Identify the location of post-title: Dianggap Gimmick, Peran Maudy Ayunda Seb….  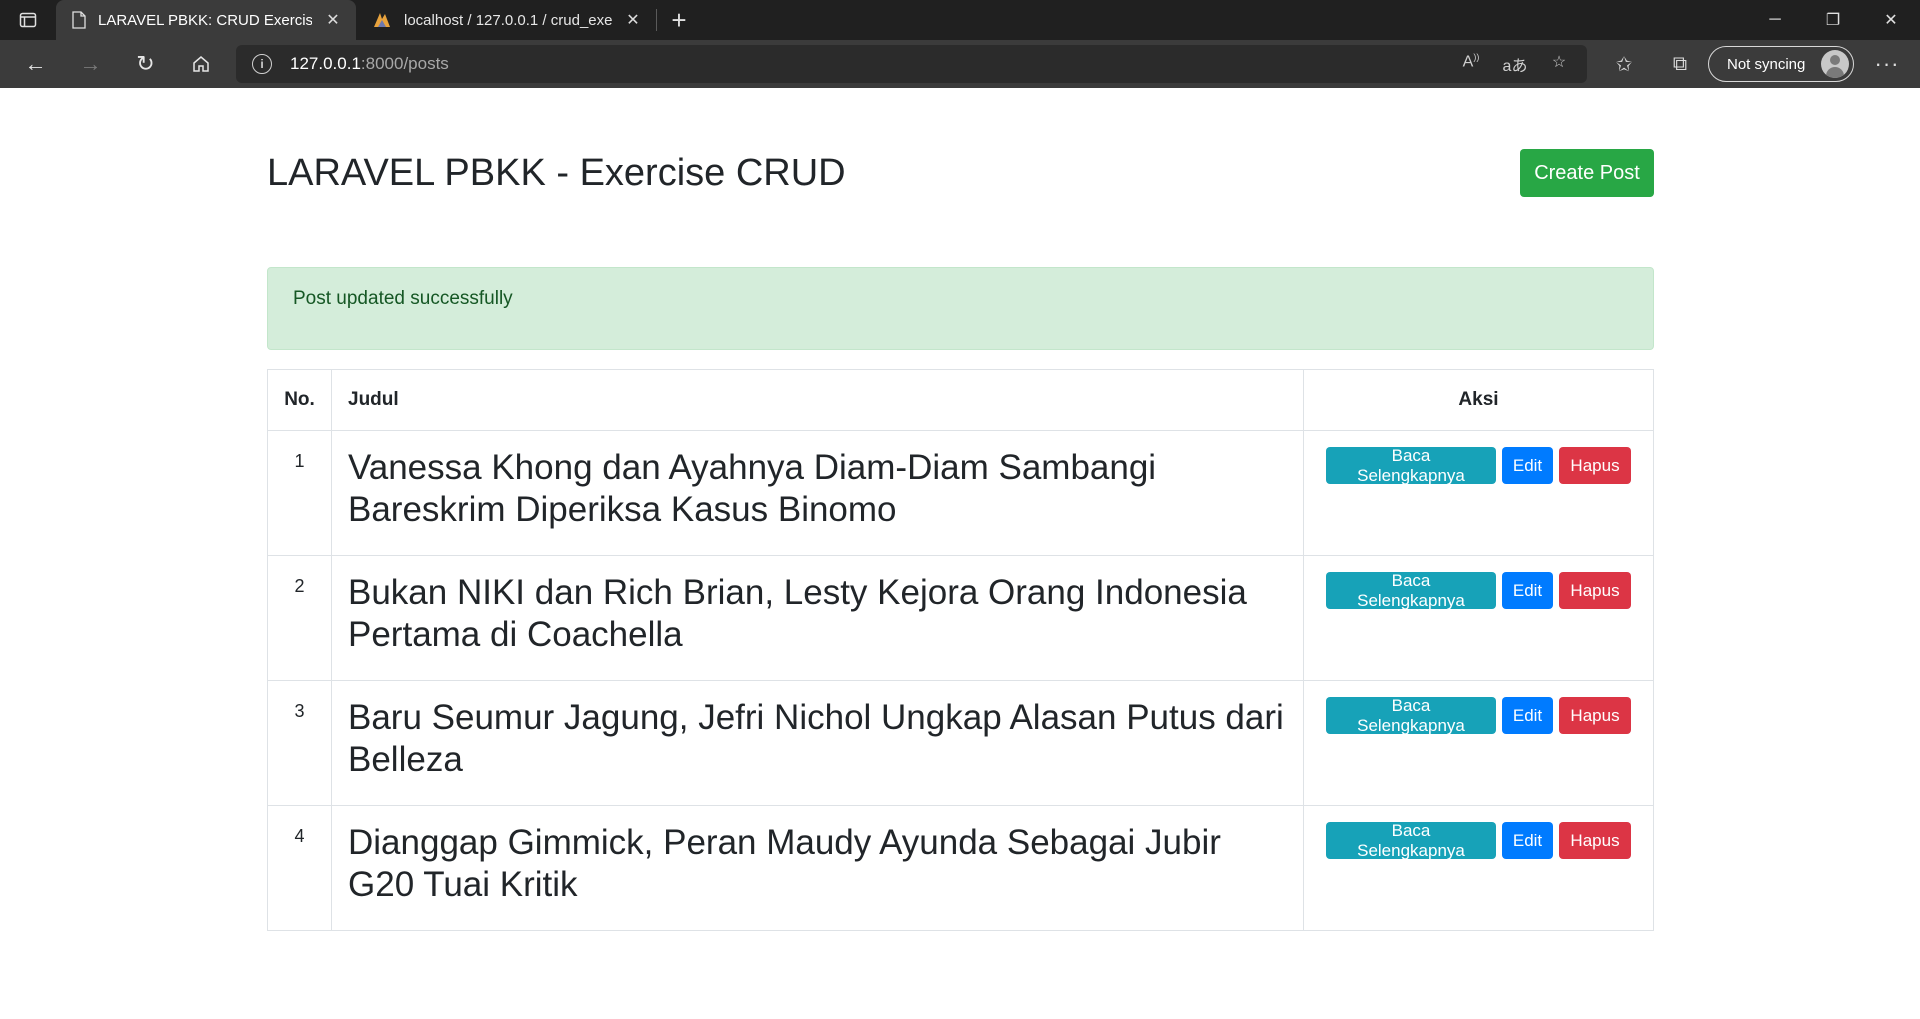
(817, 868).